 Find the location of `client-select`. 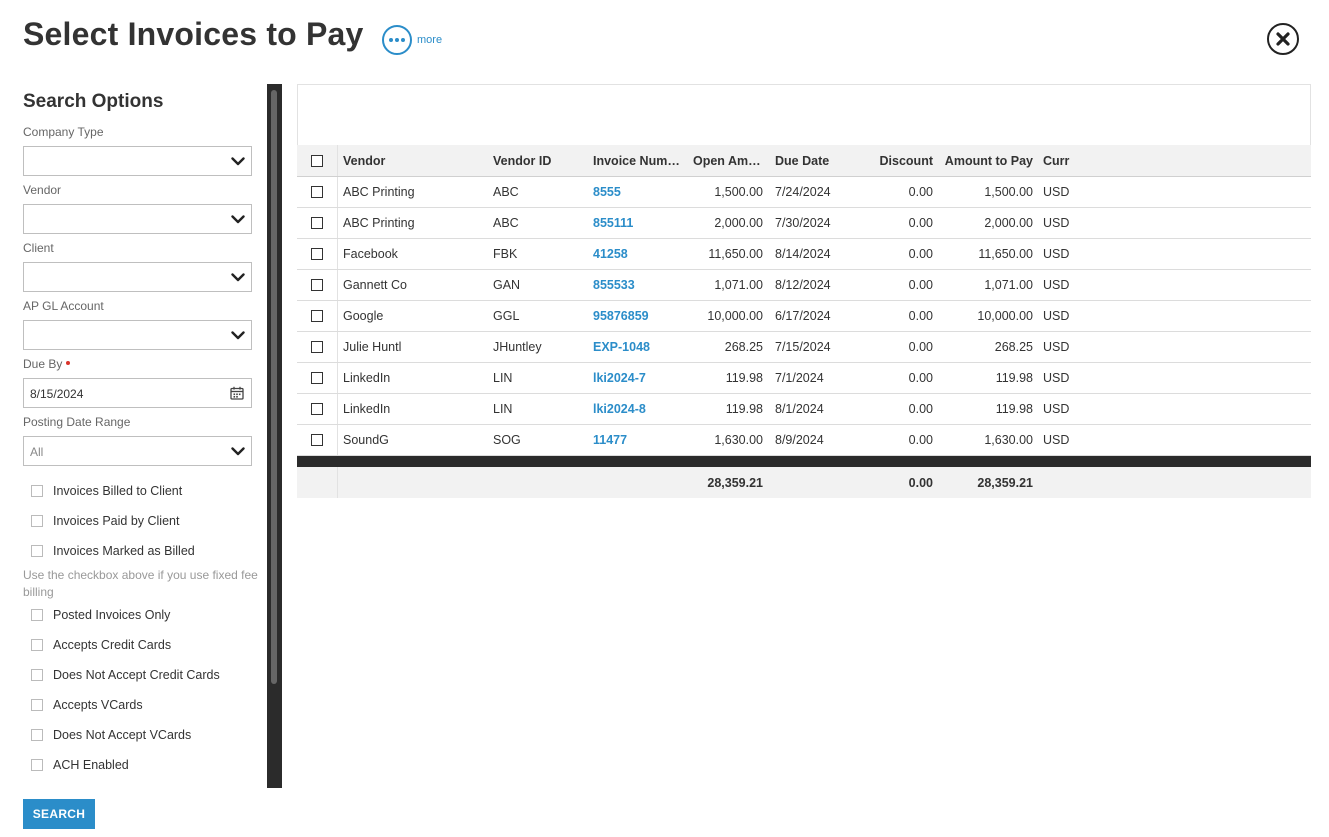

client-select is located at coordinates (137, 277).